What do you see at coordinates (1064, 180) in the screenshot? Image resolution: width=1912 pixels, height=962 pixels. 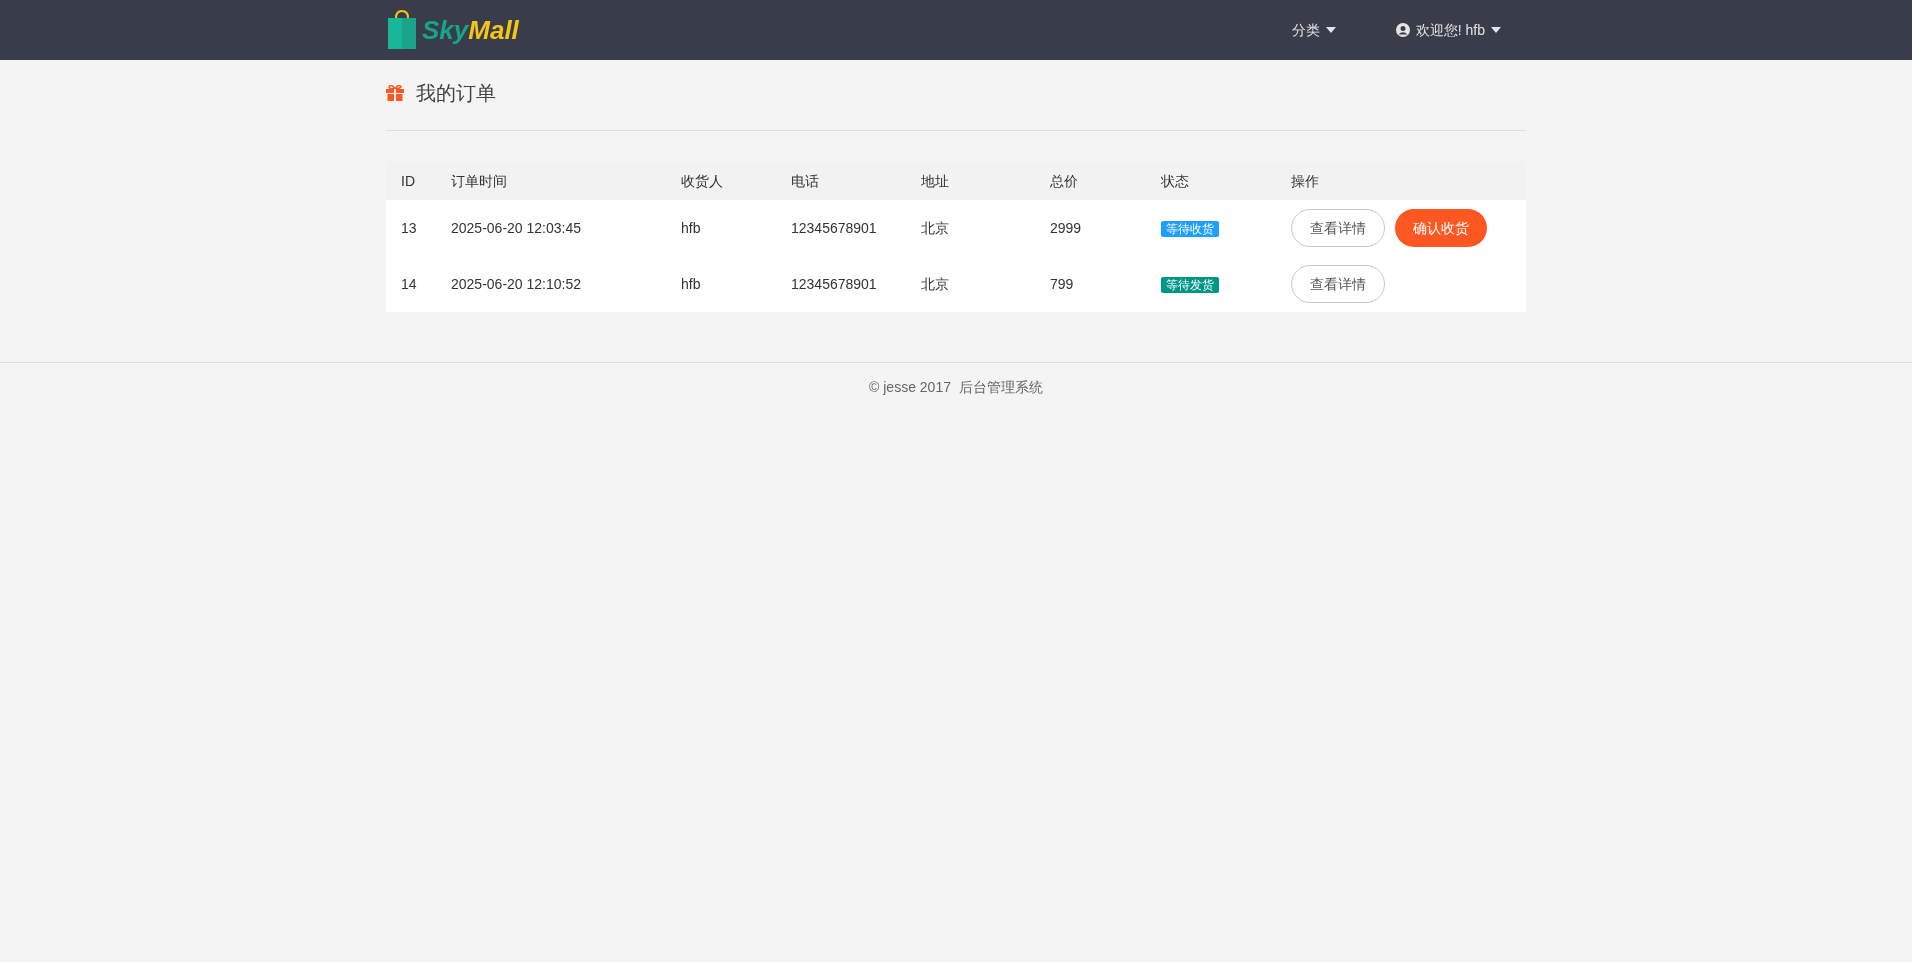 I see `column-header: 总价` at bounding box center [1064, 180].